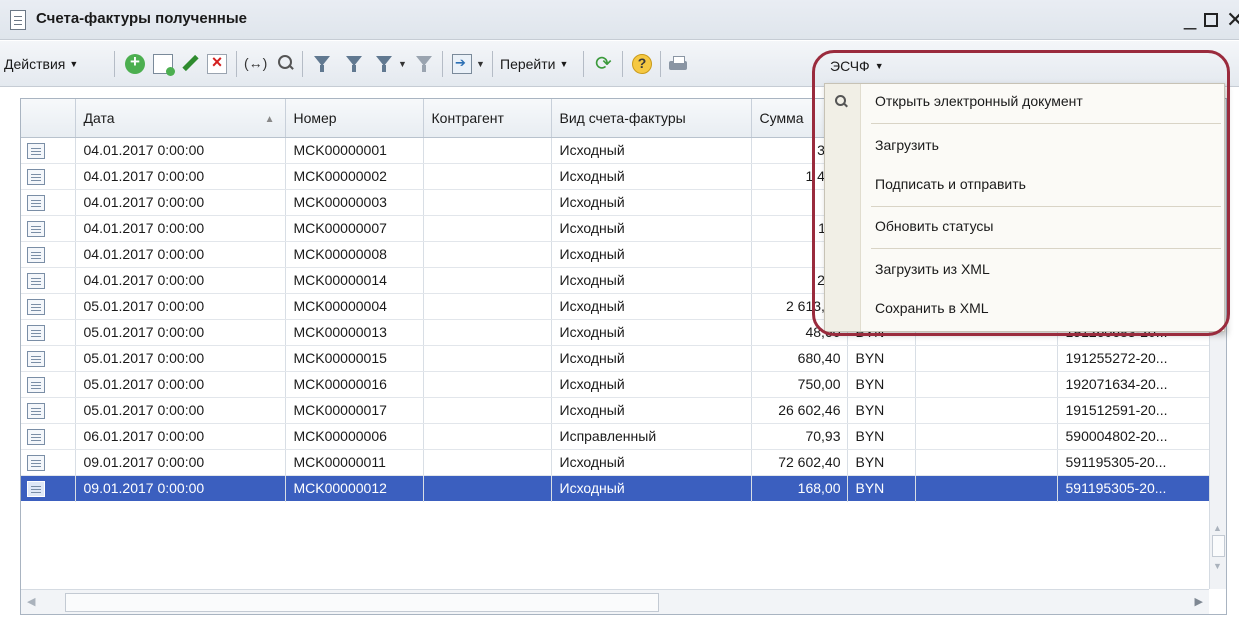 The image size is (1239, 628). Describe the element at coordinates (932, 269) in the screenshot. I see `menu-item-load-from-xml: Загрузить из XML` at that location.